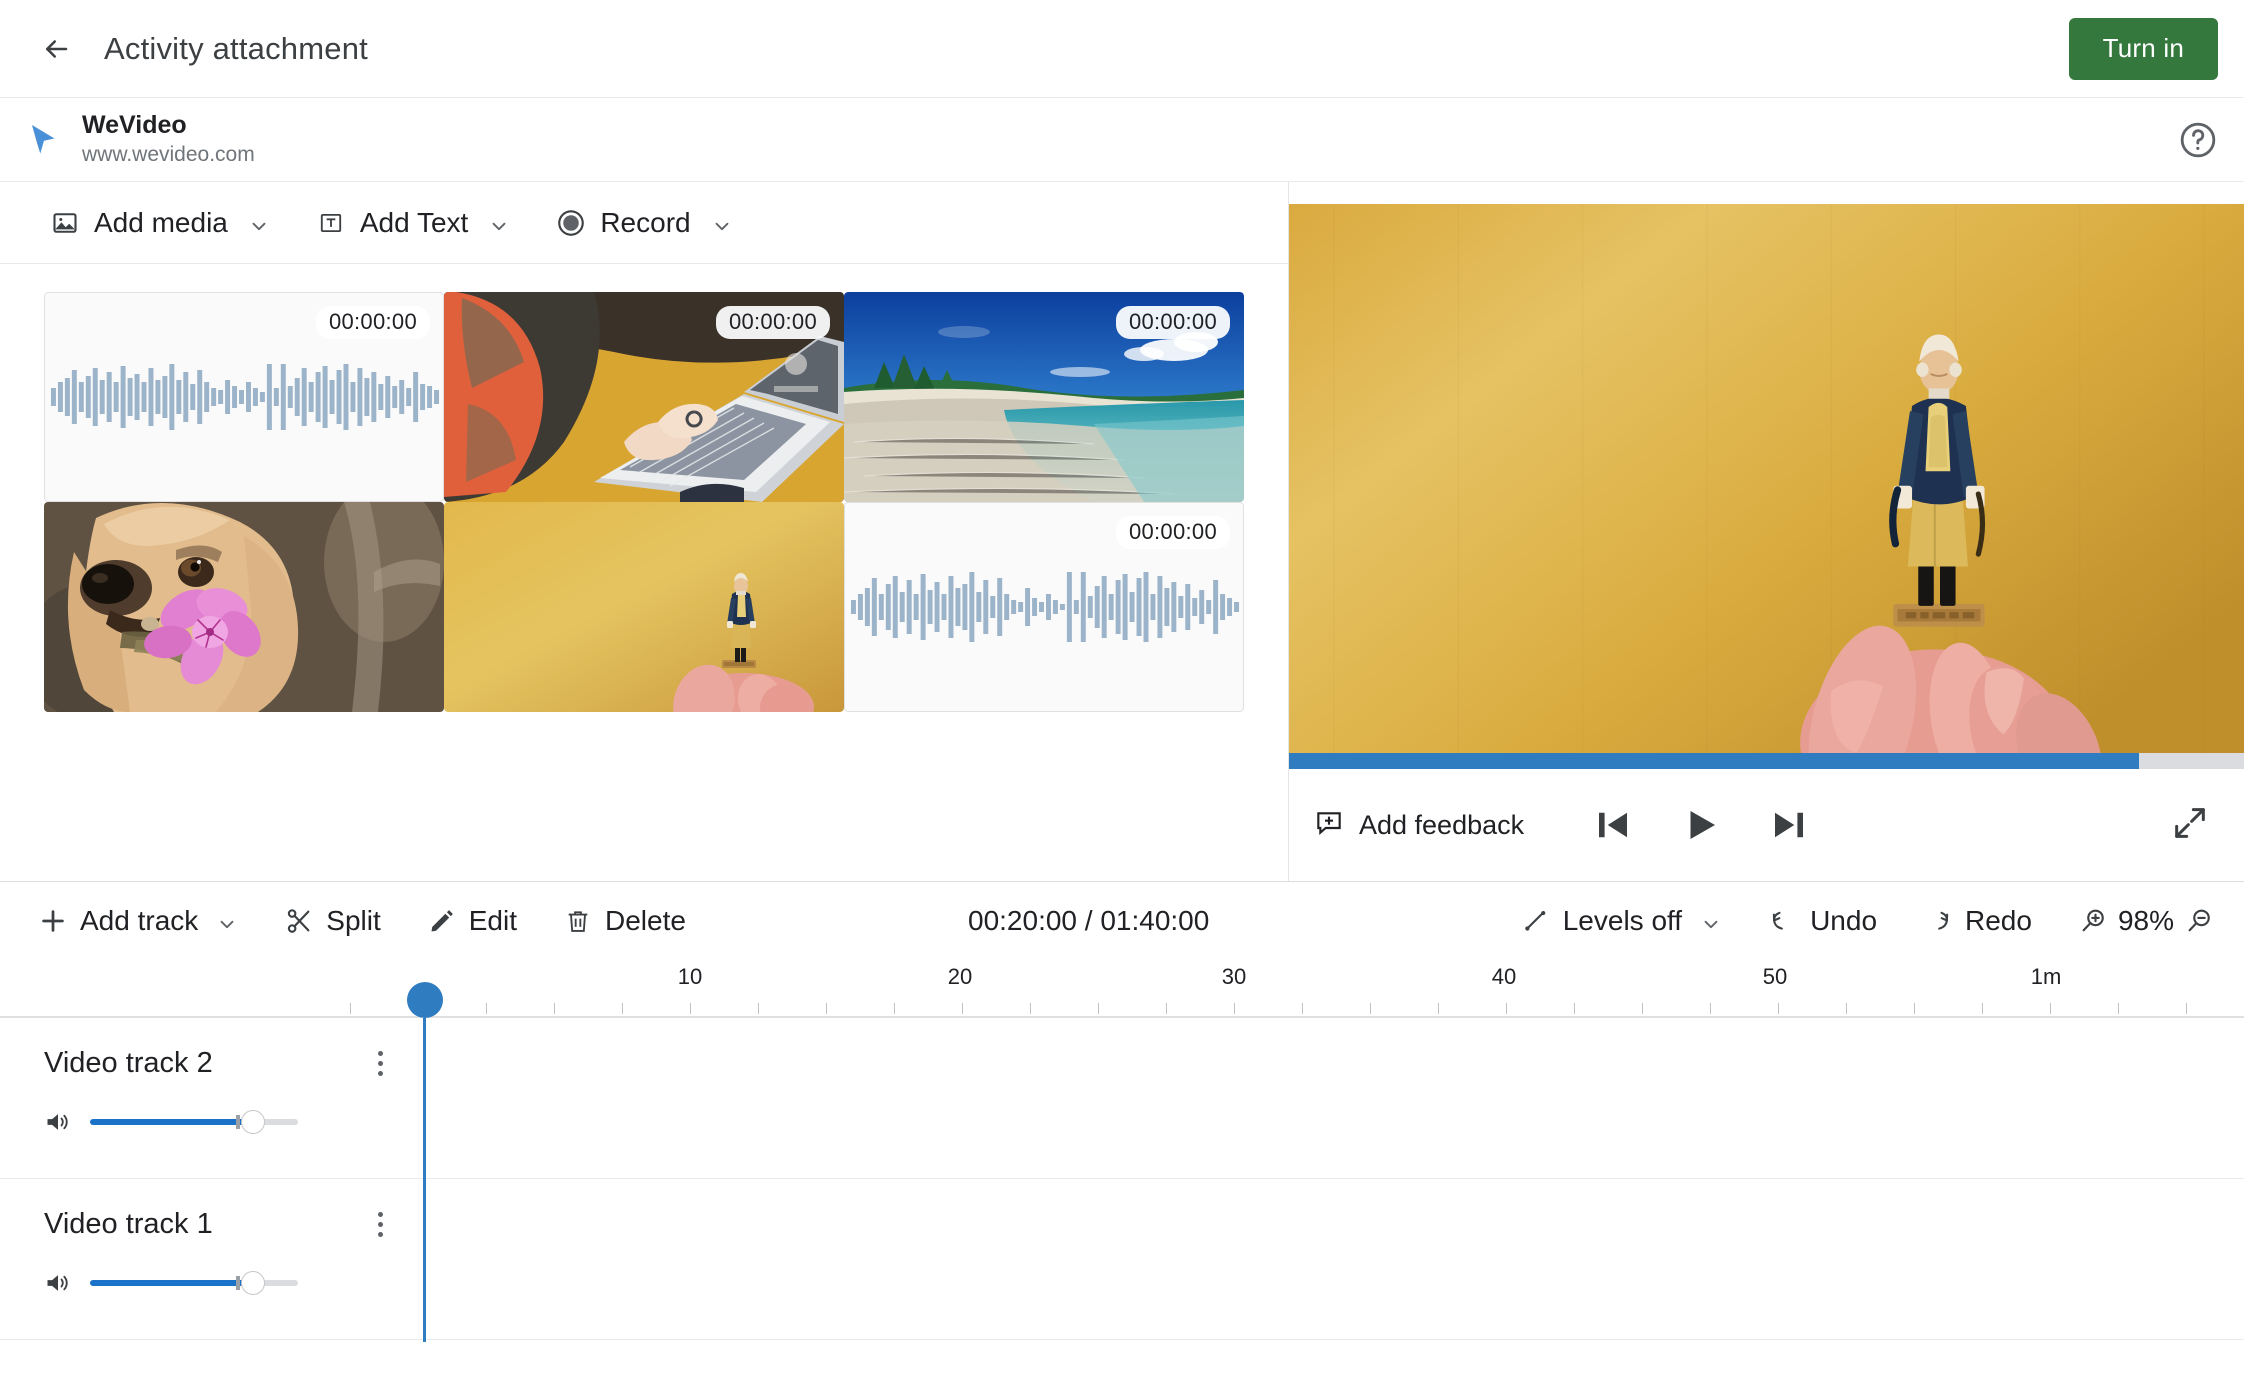 The height and width of the screenshot is (1382, 2244). Describe the element at coordinates (2199, 921) in the screenshot. I see `magnifier-minus-icon` at that location.